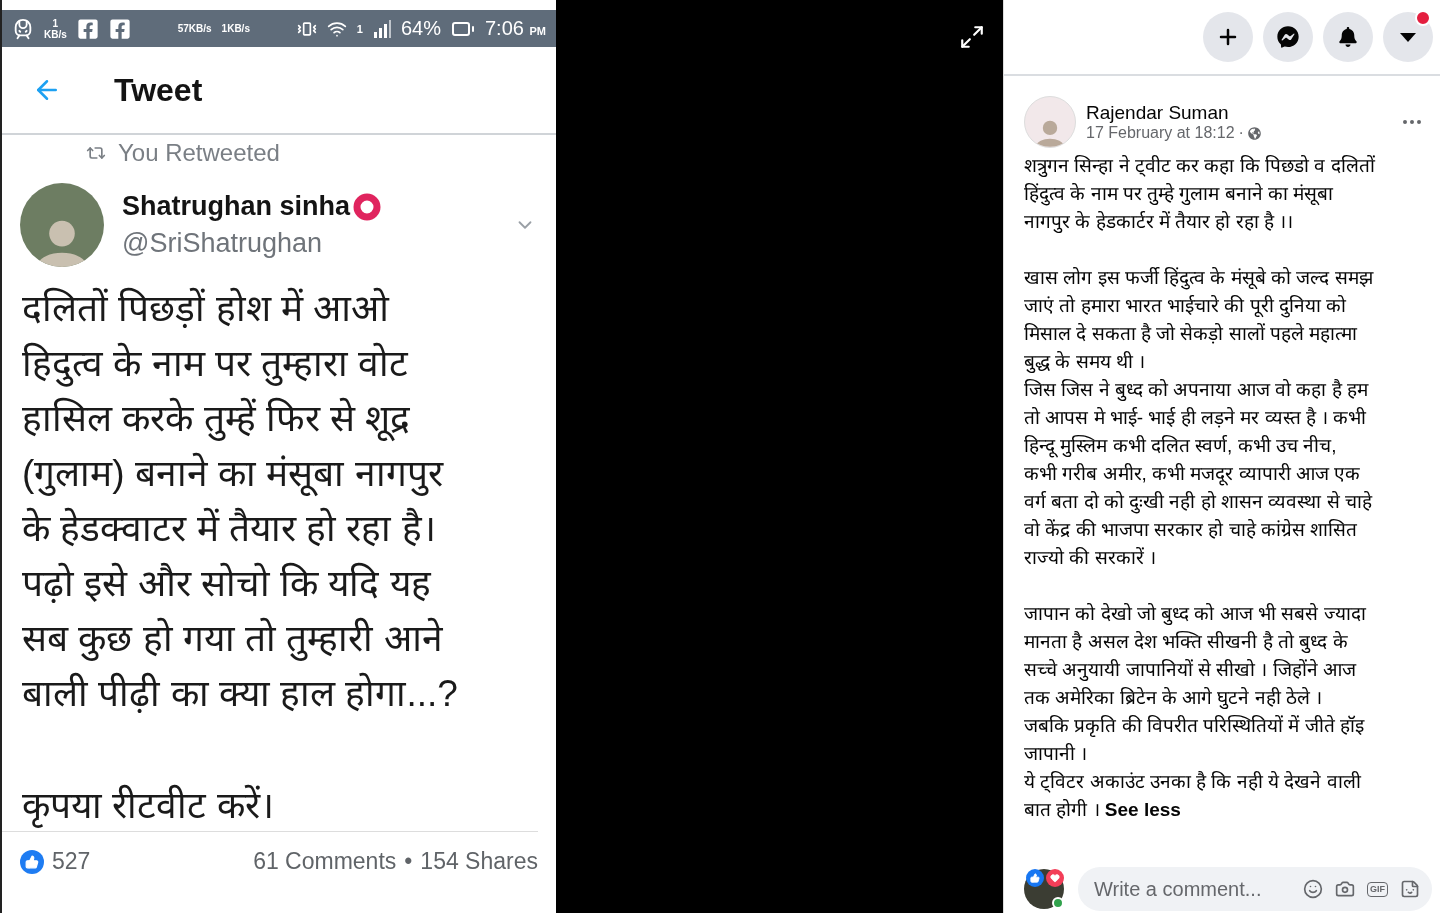 This screenshot has width=1440, height=913. I want to click on sim-number: 1, so click(359, 28).